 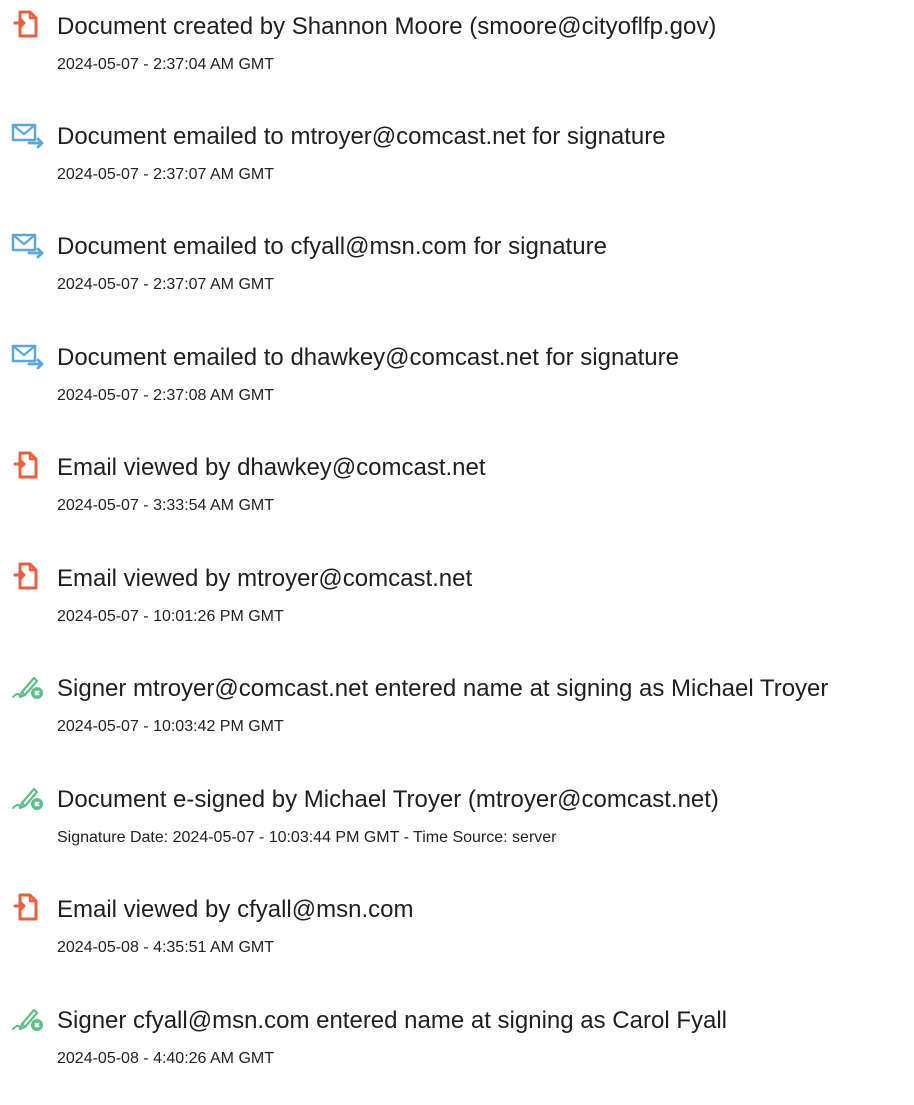 I want to click on event-timestamp: 2024-05-07 - 10:01:26 PM GMT, so click(x=170, y=616).